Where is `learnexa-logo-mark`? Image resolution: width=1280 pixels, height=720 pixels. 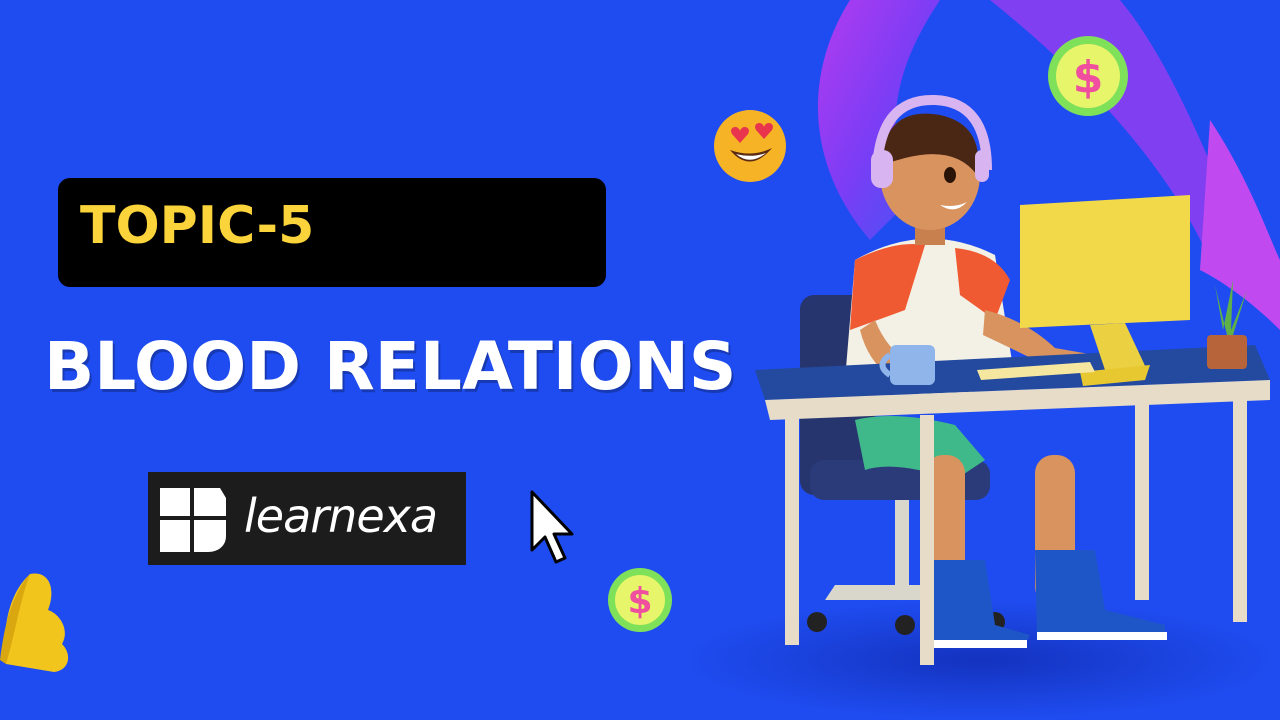 learnexa-logo-mark is located at coordinates (193, 520).